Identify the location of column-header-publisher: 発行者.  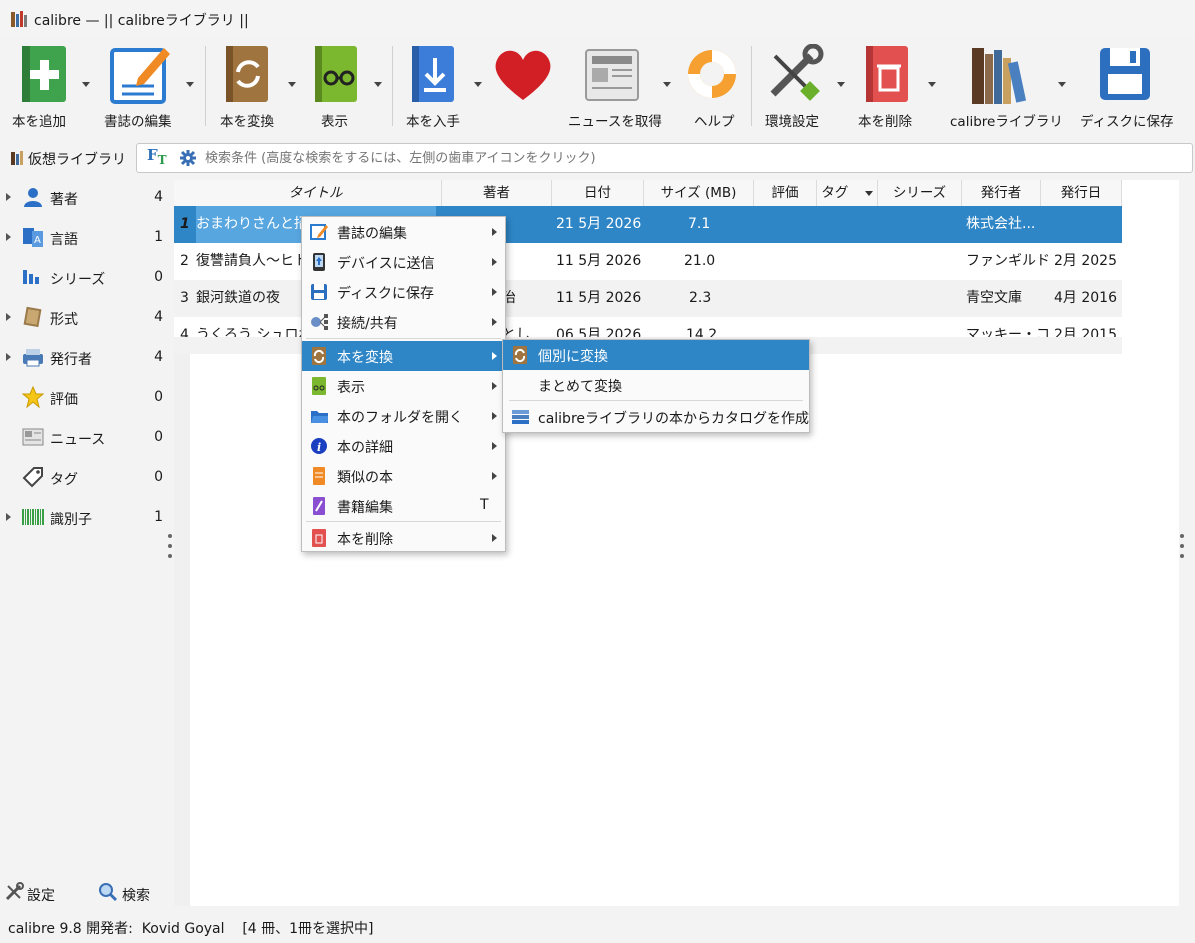
(1001, 193).